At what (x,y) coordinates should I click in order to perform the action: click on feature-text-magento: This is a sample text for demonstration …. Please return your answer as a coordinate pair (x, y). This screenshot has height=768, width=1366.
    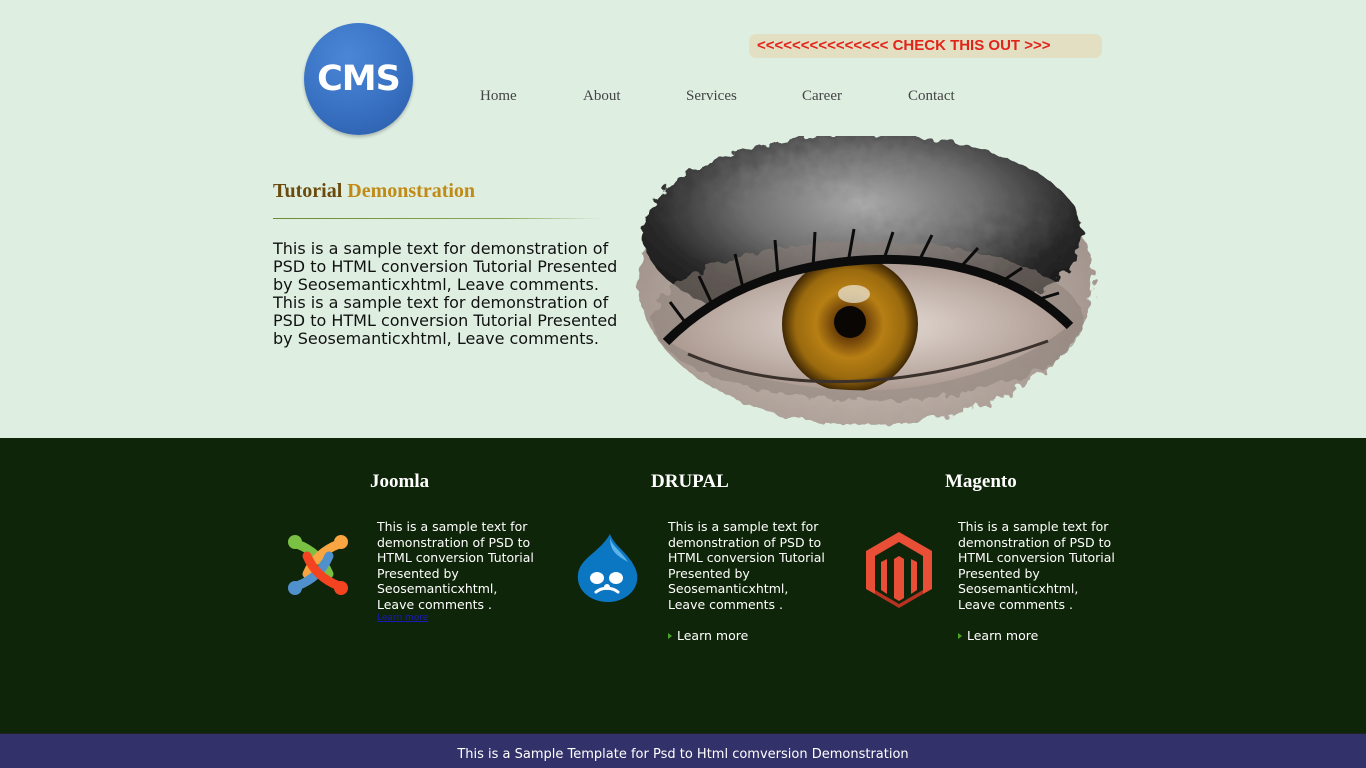
    Looking at the image, I should click on (1036, 565).